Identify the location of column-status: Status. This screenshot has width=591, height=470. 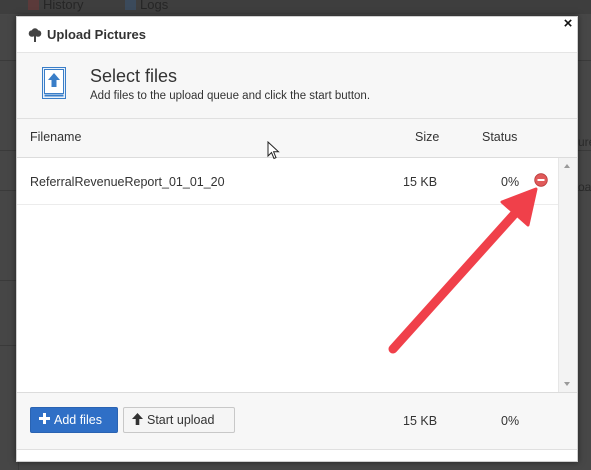
(500, 137).